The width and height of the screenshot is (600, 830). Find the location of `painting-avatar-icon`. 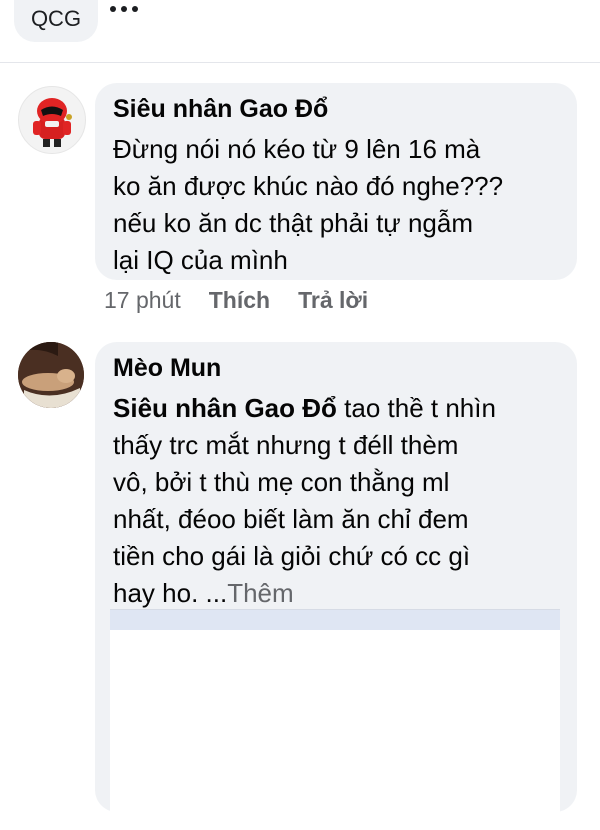

painting-avatar-icon is located at coordinates (51, 375).